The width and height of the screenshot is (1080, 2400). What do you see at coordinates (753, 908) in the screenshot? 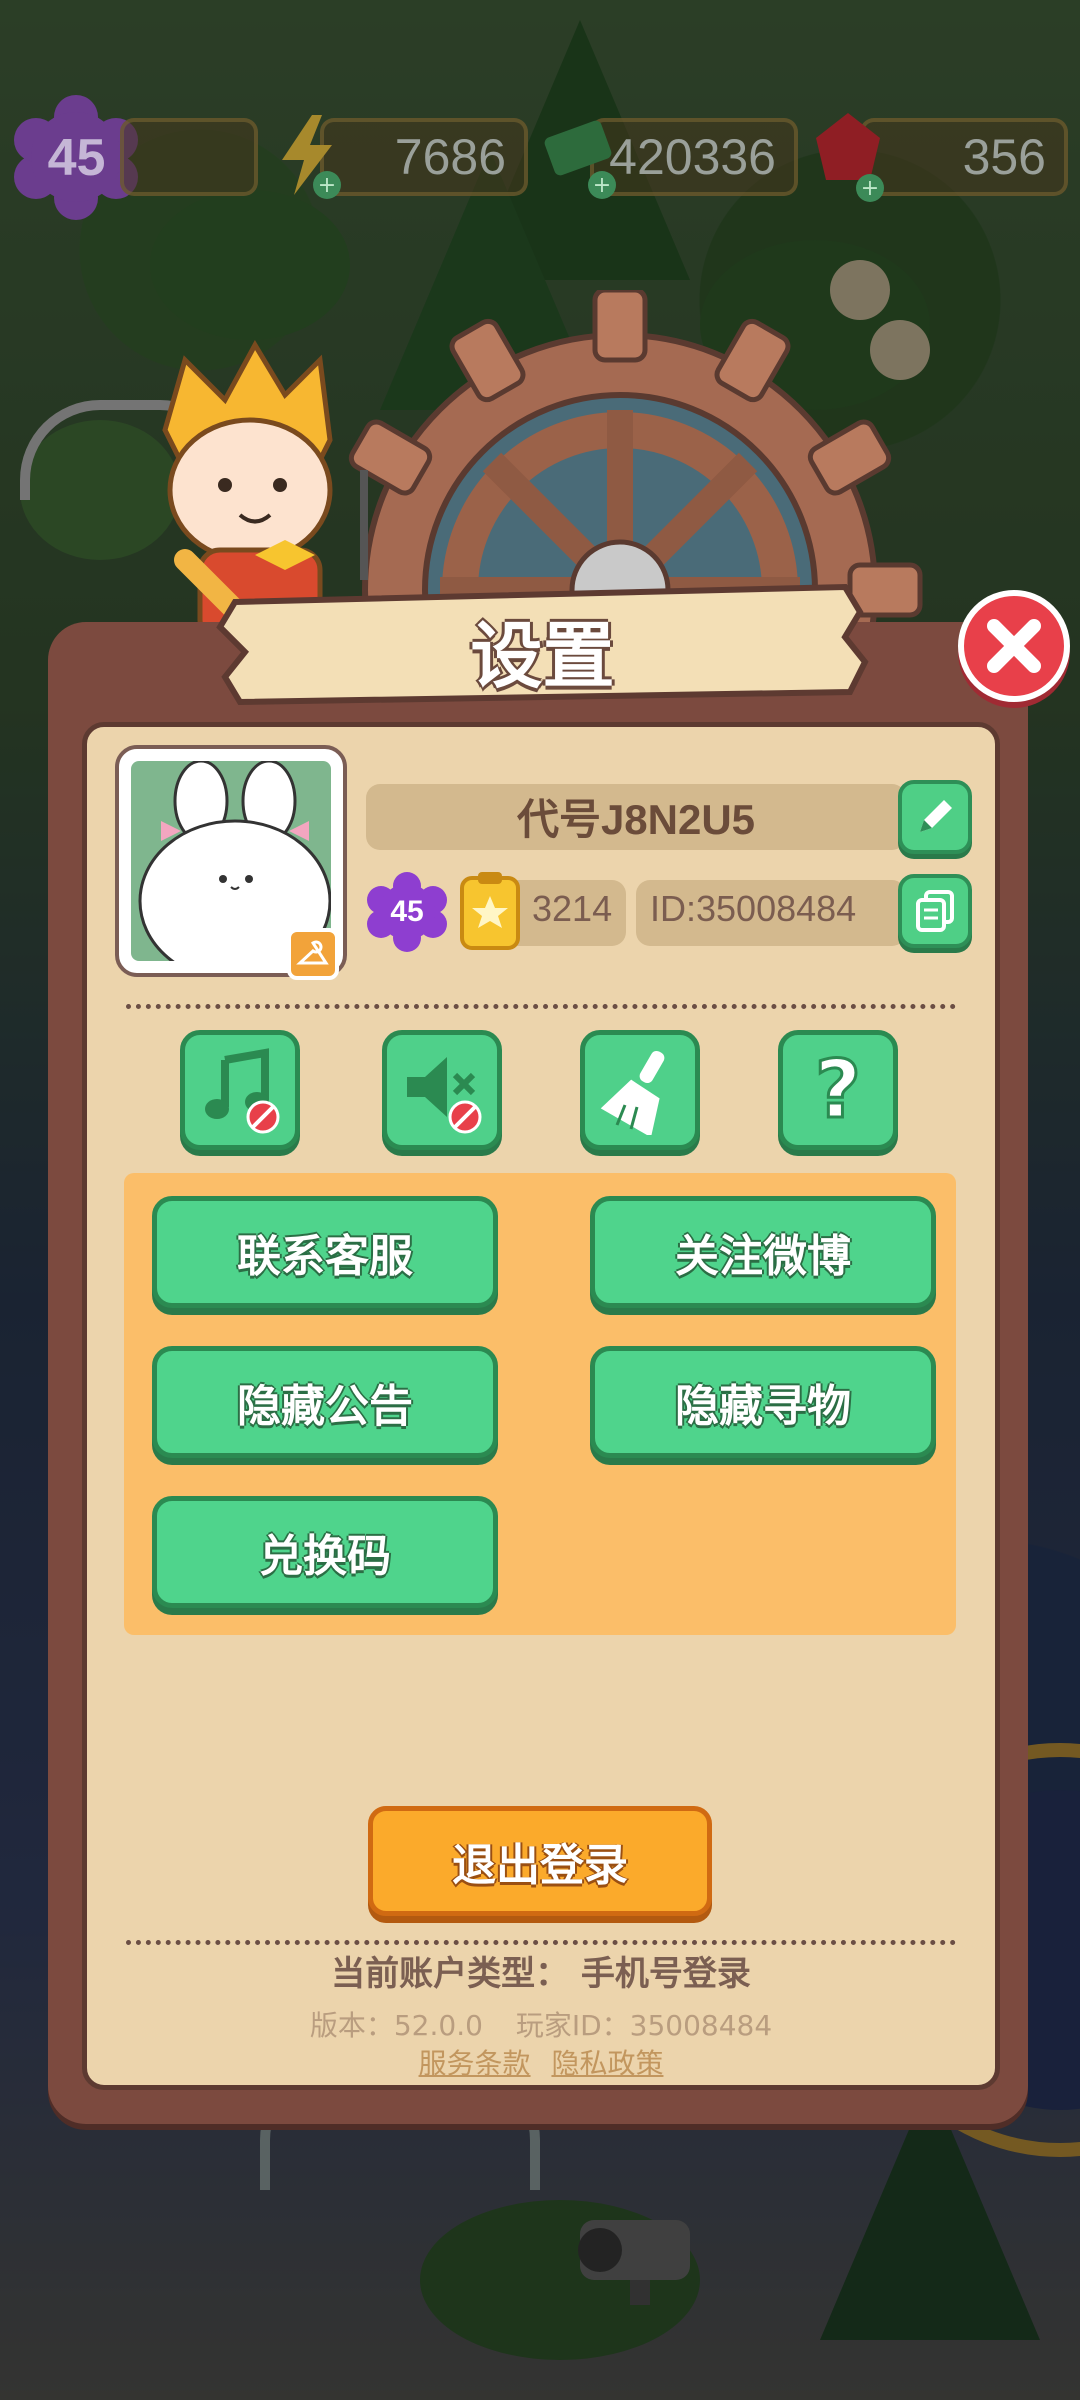
I see `player-id-text: ID:35008484` at bounding box center [753, 908].